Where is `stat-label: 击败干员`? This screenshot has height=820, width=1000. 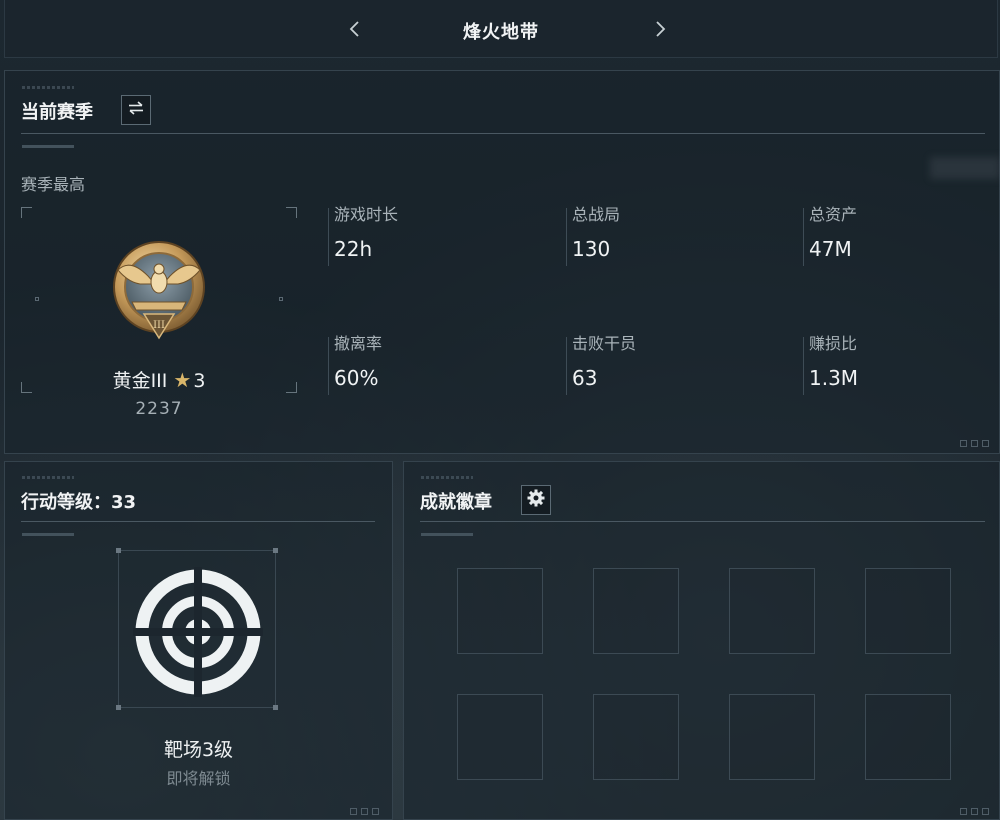 stat-label: 击败干员 is located at coordinates (604, 343).